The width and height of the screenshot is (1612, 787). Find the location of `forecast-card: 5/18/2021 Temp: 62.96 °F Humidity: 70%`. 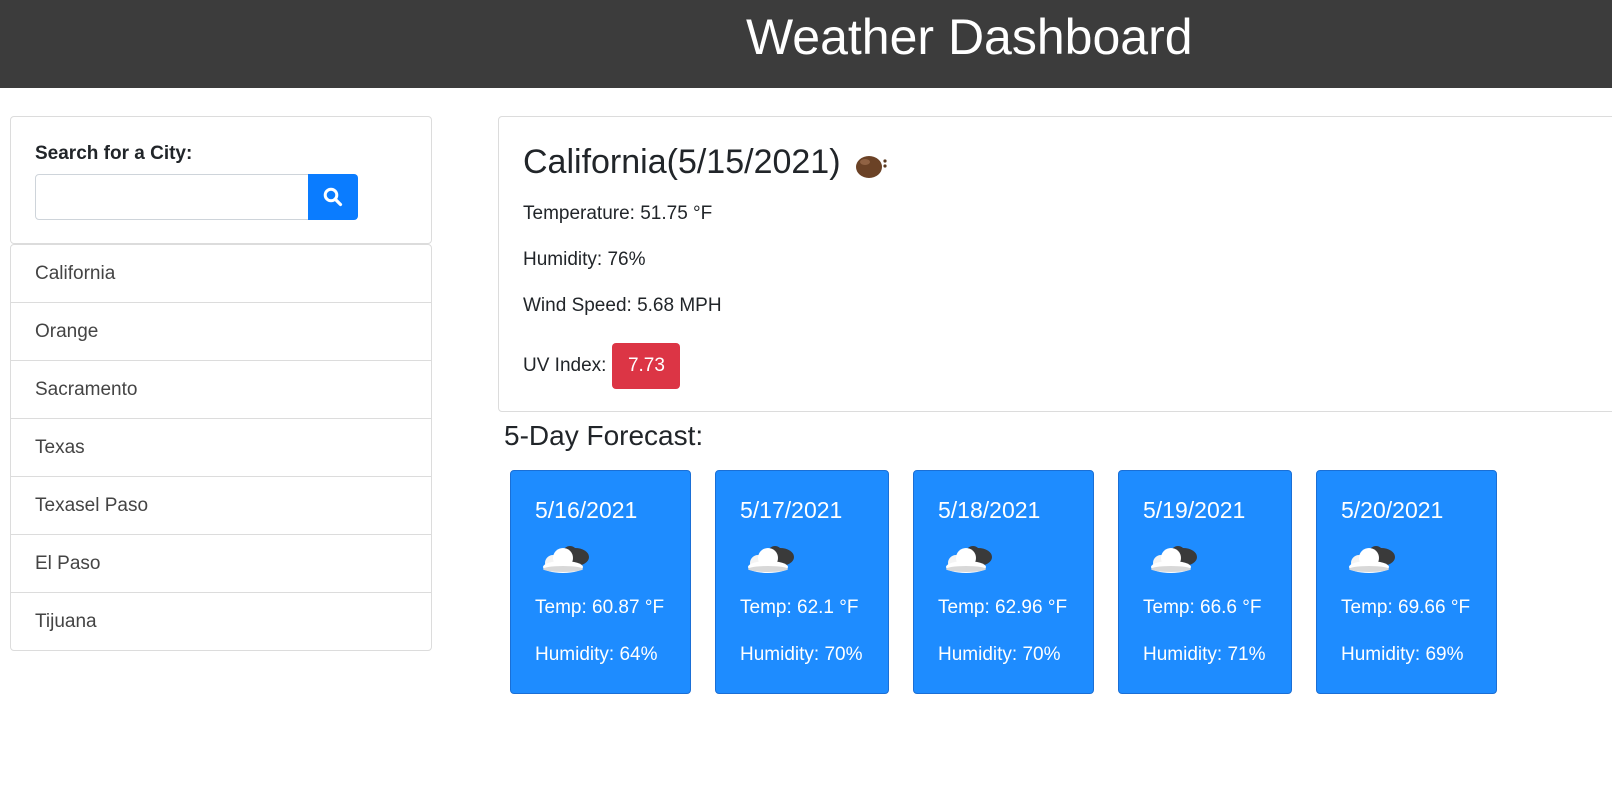

forecast-card: 5/18/2021 Temp: 62.96 °F Humidity: 70% is located at coordinates (1003, 582).